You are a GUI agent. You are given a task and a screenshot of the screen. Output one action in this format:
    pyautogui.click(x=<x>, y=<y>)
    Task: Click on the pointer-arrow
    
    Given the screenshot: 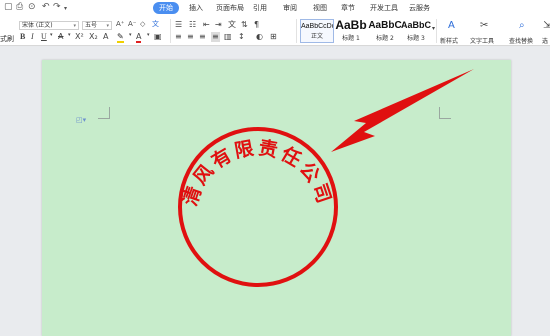 What is the action you would take?
    pyautogui.click(x=402, y=110)
    